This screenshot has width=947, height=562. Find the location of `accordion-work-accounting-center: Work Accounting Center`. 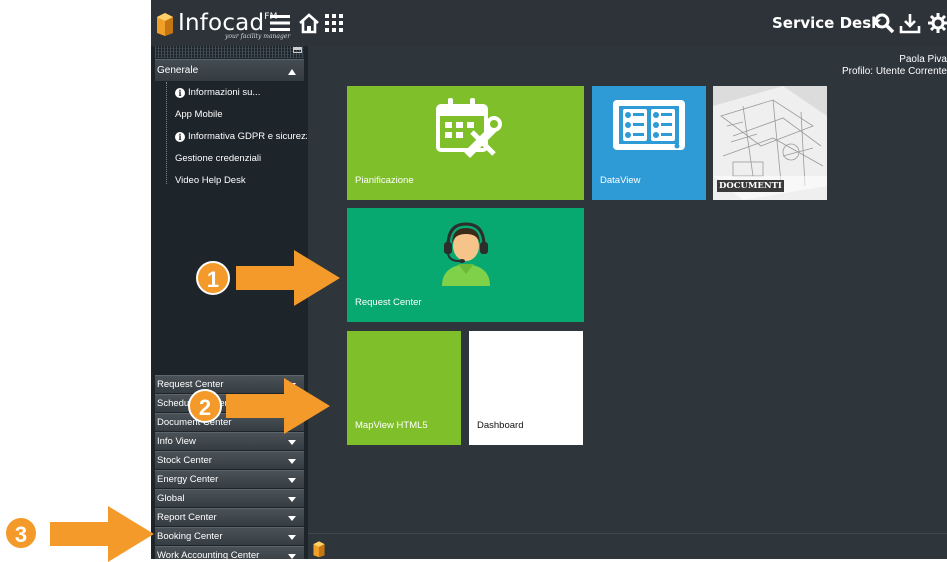

accordion-work-accounting-center: Work Accounting Center is located at coordinates (229, 552).